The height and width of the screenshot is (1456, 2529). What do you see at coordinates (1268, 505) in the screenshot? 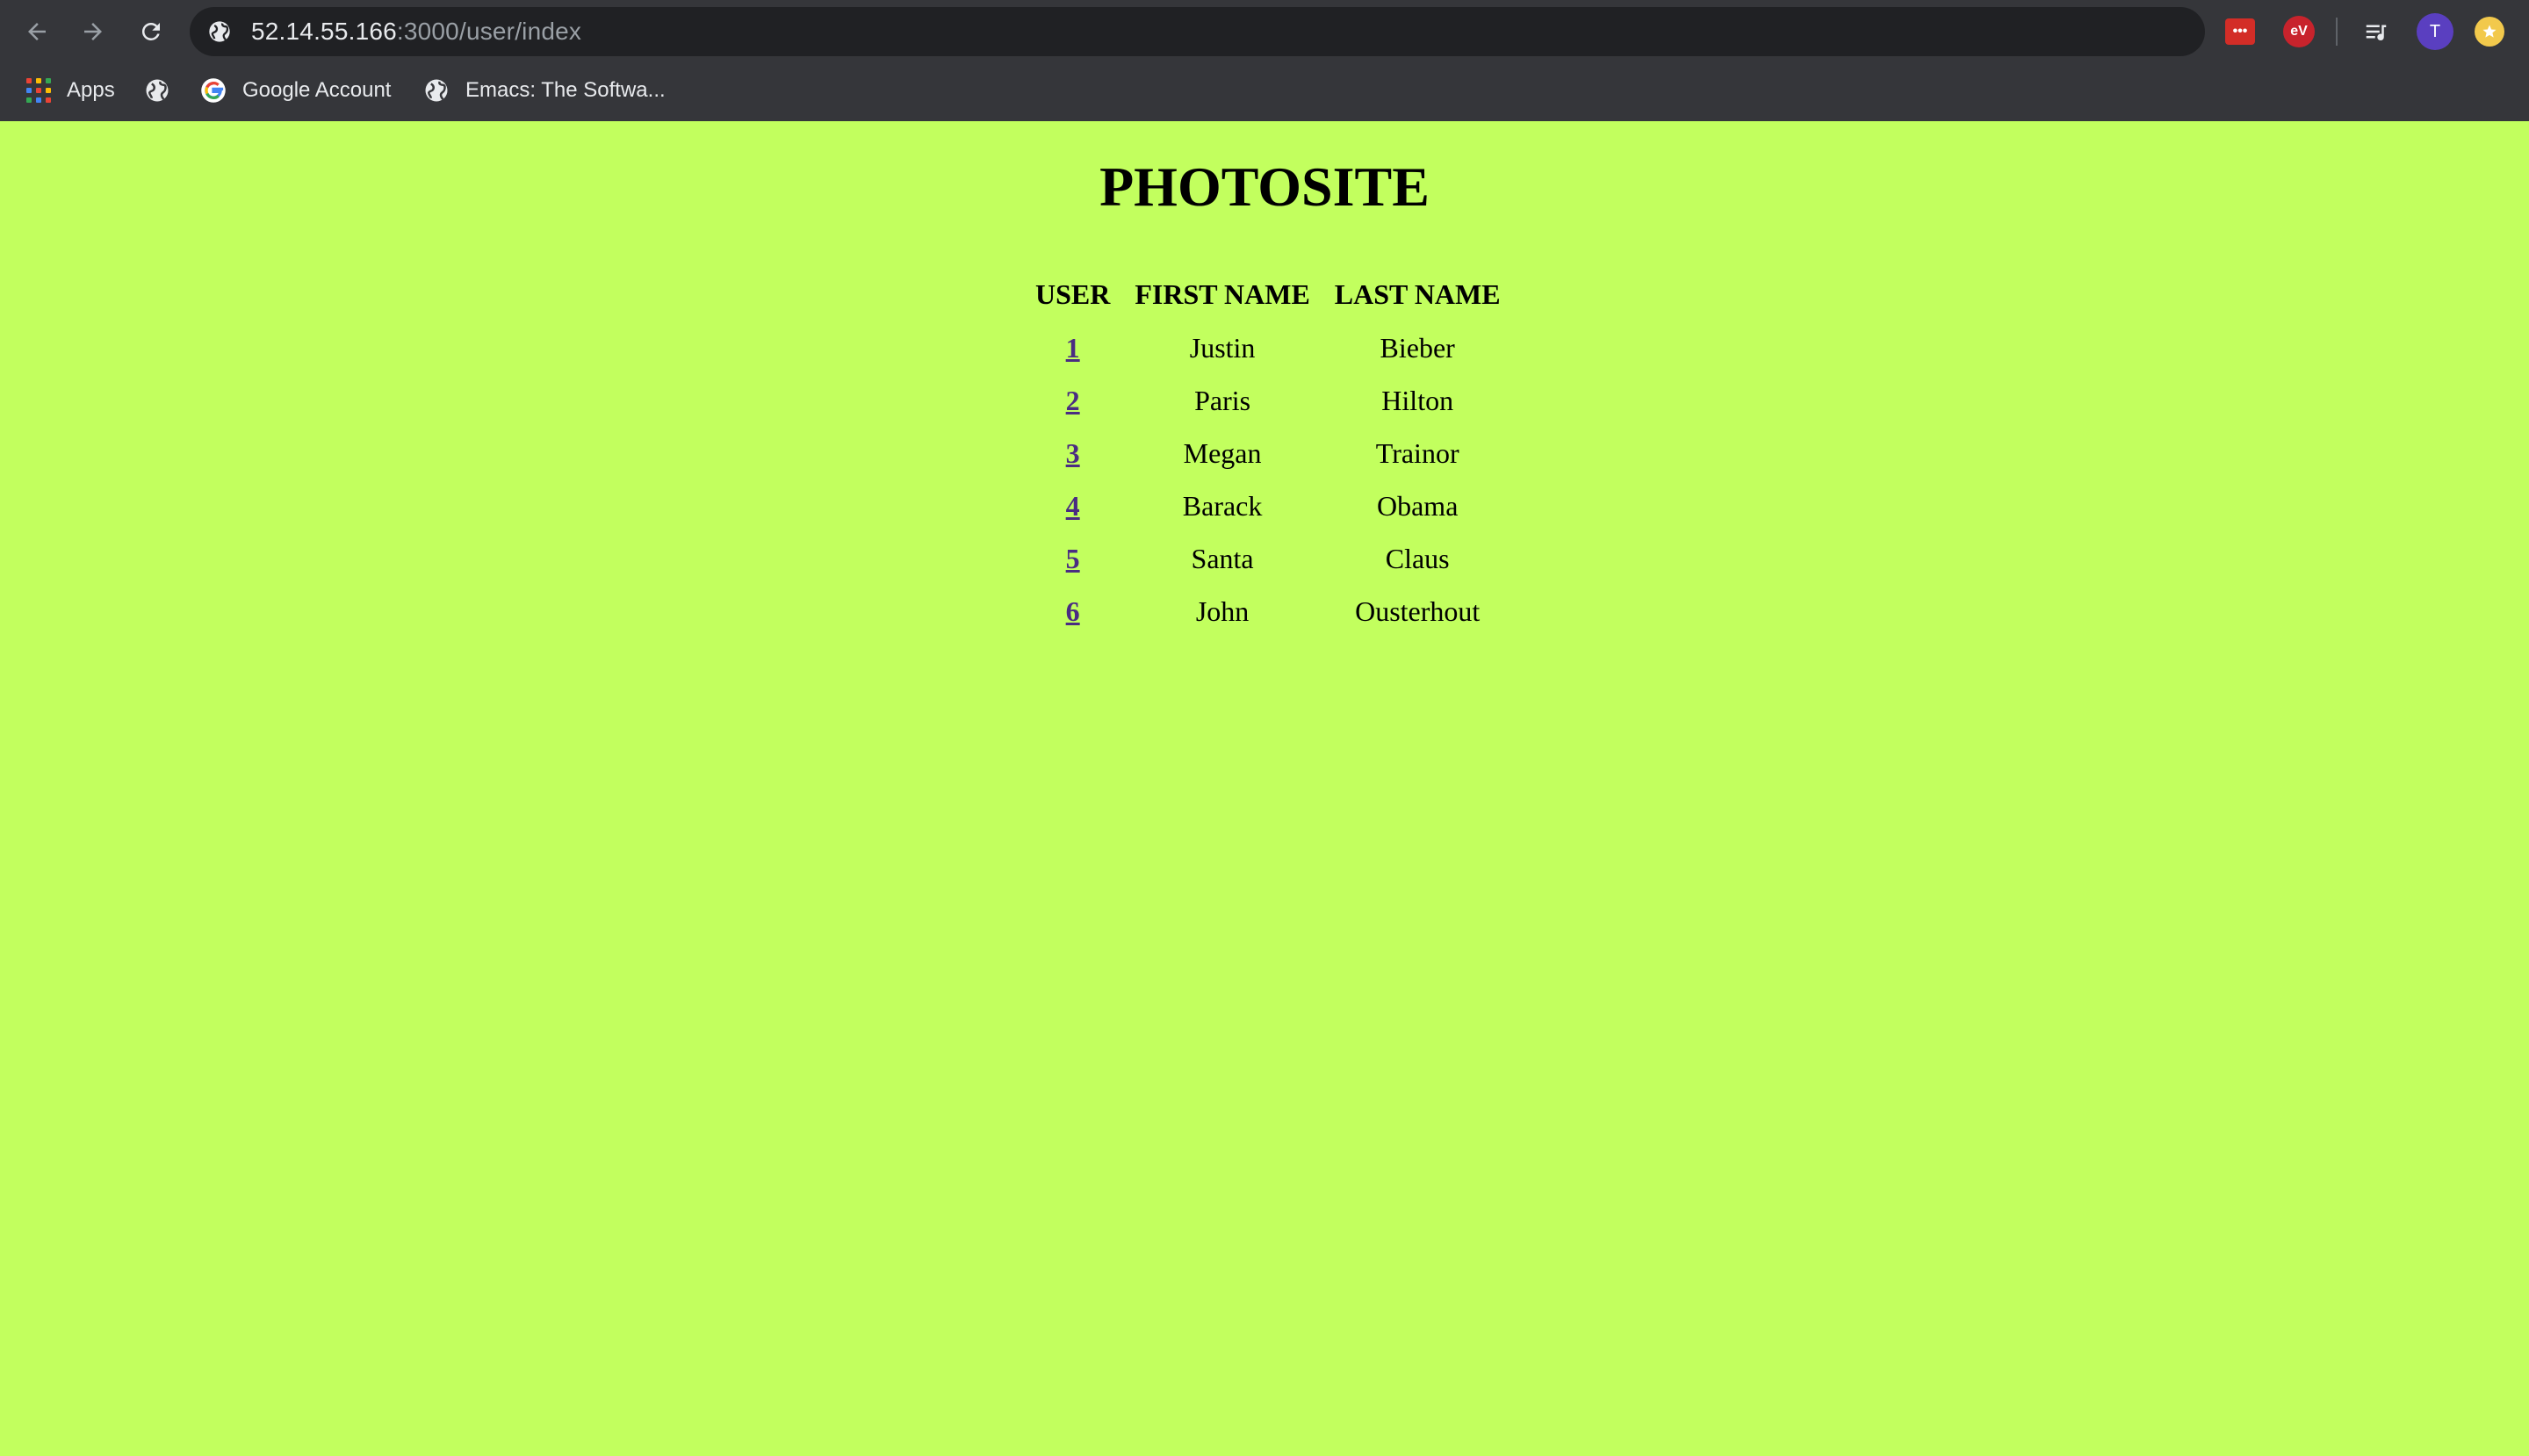
I see `table-row: 4 Barack Obama` at bounding box center [1268, 505].